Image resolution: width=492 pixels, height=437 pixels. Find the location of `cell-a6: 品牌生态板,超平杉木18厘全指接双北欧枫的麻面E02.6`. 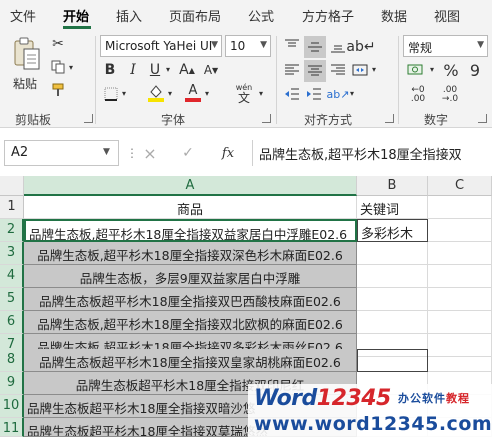

cell-a6: 品牌生态板,超平杉木18厘全指接双北欧枫的麻面E02.6 is located at coordinates (190, 322).